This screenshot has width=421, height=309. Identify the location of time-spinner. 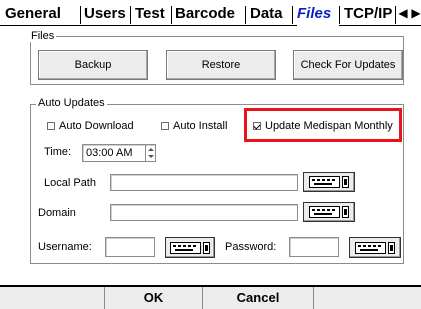
(150, 153).